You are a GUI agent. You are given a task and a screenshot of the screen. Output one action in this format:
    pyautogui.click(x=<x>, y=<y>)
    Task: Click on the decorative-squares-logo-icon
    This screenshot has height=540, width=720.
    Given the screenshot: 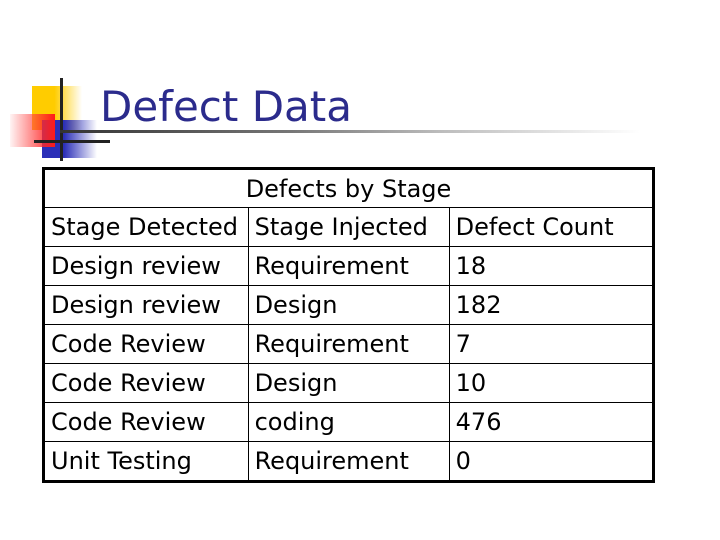 What is the action you would take?
    pyautogui.click(x=55, y=120)
    